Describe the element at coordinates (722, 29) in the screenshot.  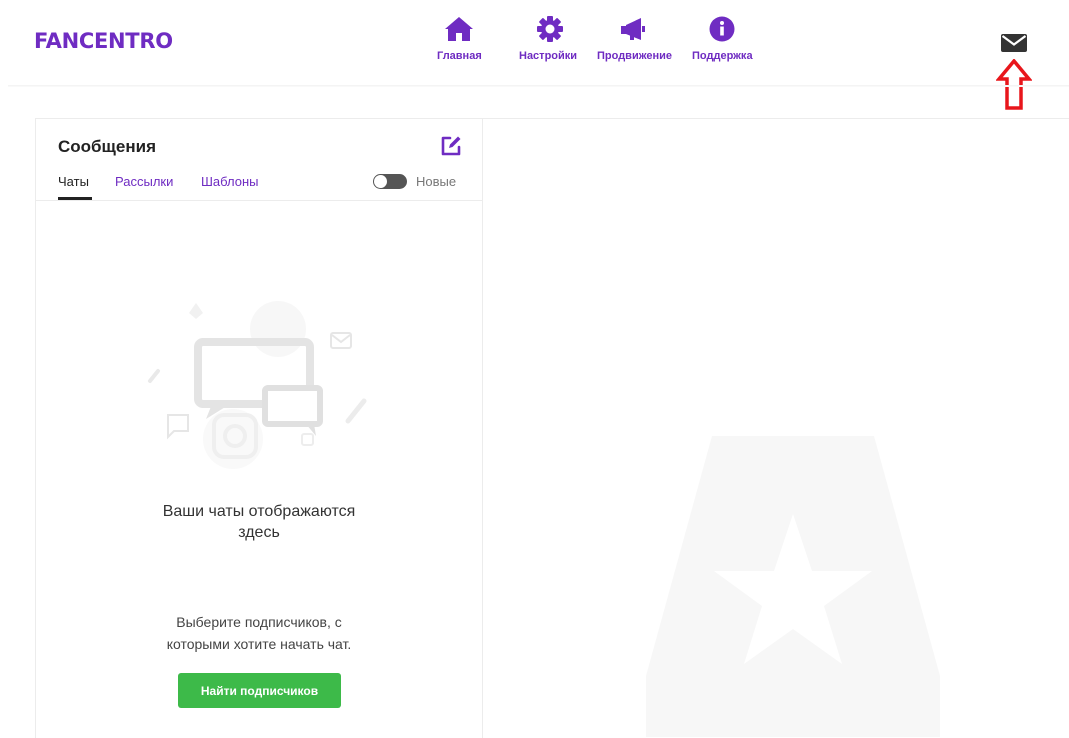
I see `info-icon` at that location.